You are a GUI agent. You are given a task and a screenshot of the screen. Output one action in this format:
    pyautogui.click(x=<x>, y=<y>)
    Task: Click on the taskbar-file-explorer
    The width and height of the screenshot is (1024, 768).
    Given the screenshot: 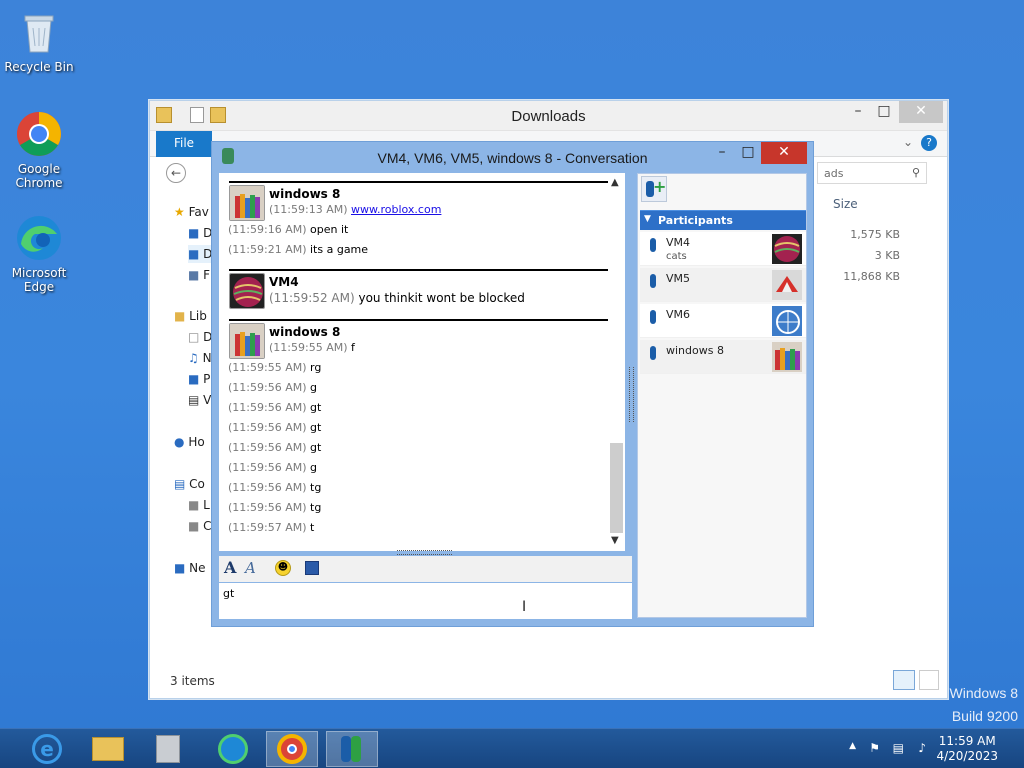 What is the action you would take?
    pyautogui.click(x=108, y=749)
    